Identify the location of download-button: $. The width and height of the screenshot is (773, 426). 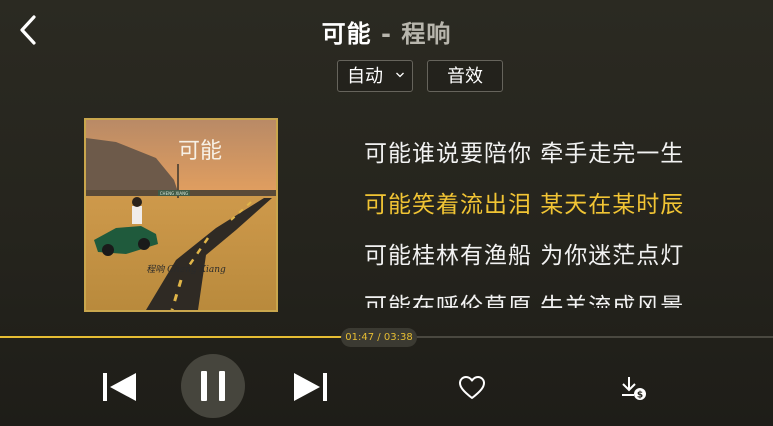
(634, 388).